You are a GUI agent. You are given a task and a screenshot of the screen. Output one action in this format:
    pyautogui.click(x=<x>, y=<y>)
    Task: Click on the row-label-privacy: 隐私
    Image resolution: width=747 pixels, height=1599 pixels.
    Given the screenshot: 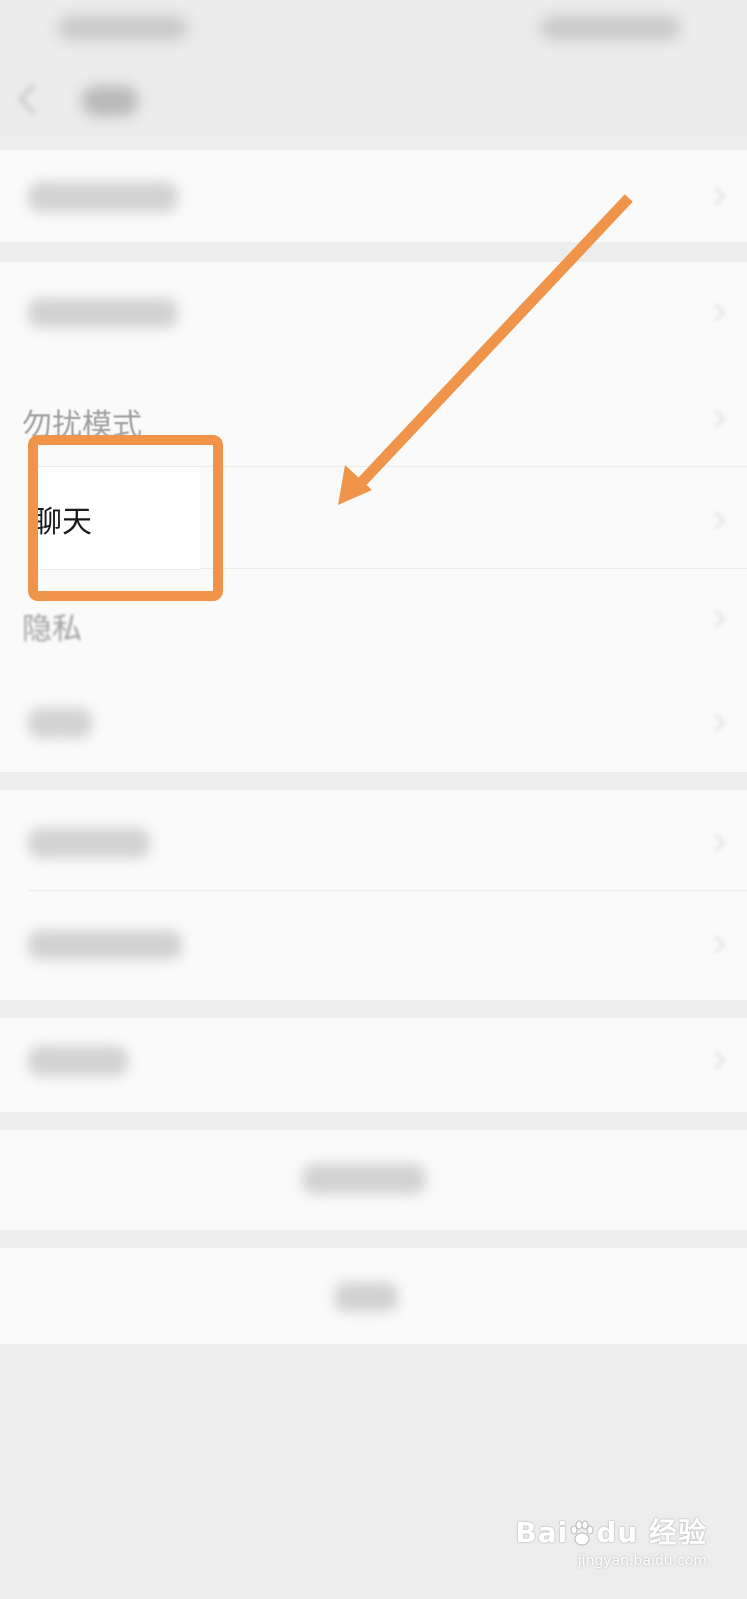 What is the action you would take?
    pyautogui.click(x=52, y=629)
    